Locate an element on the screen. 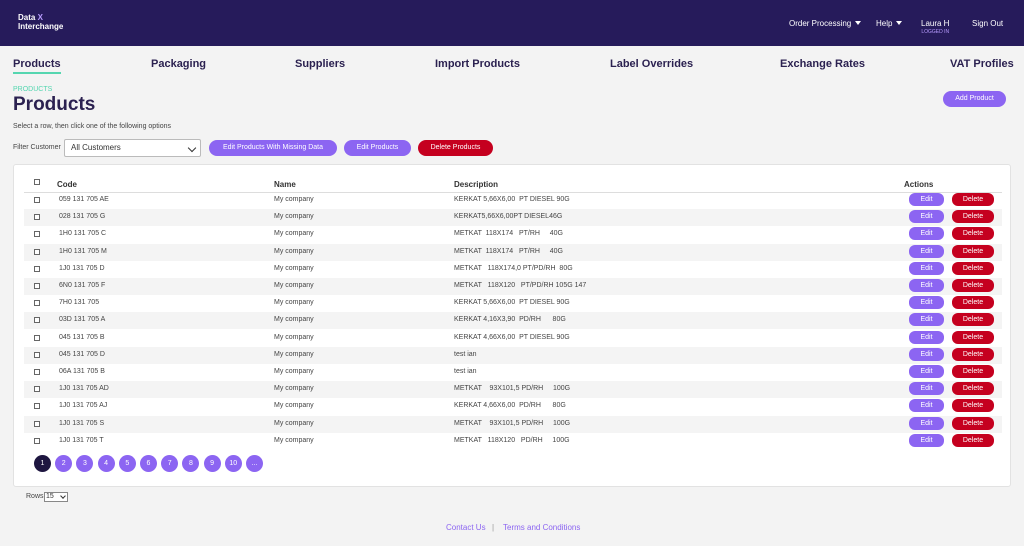 This screenshot has width=1024, height=546. column-header-description: Description is located at coordinates (476, 184).